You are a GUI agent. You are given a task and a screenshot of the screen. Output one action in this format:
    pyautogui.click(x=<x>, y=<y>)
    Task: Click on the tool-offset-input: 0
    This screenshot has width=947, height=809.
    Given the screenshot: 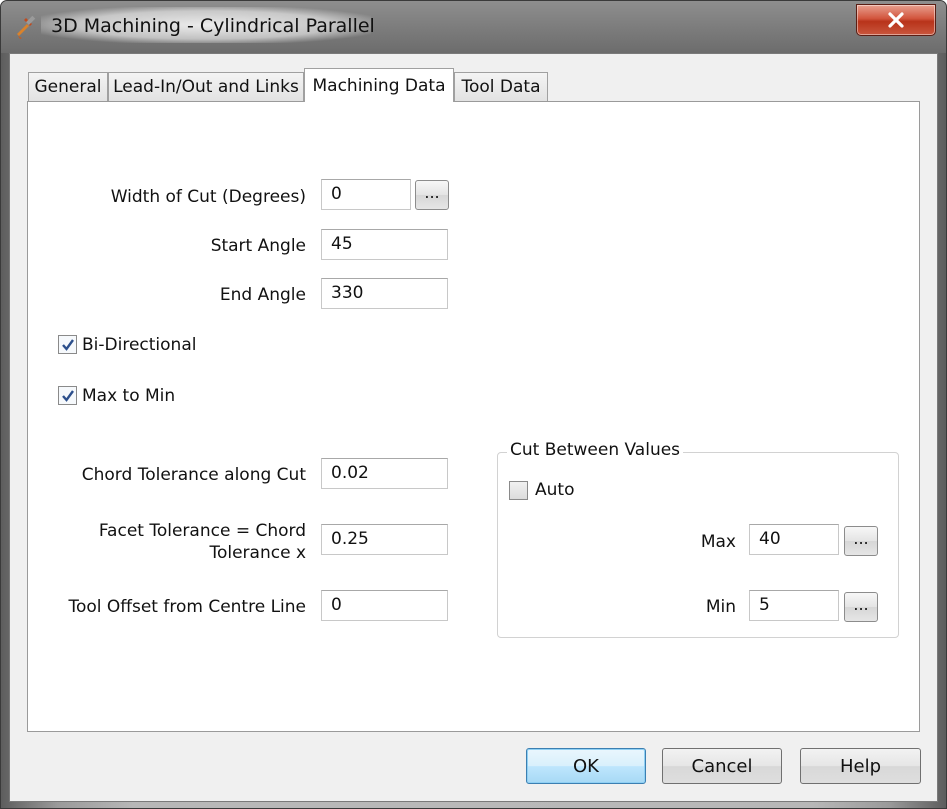 What is the action you would take?
    pyautogui.click(x=384, y=605)
    